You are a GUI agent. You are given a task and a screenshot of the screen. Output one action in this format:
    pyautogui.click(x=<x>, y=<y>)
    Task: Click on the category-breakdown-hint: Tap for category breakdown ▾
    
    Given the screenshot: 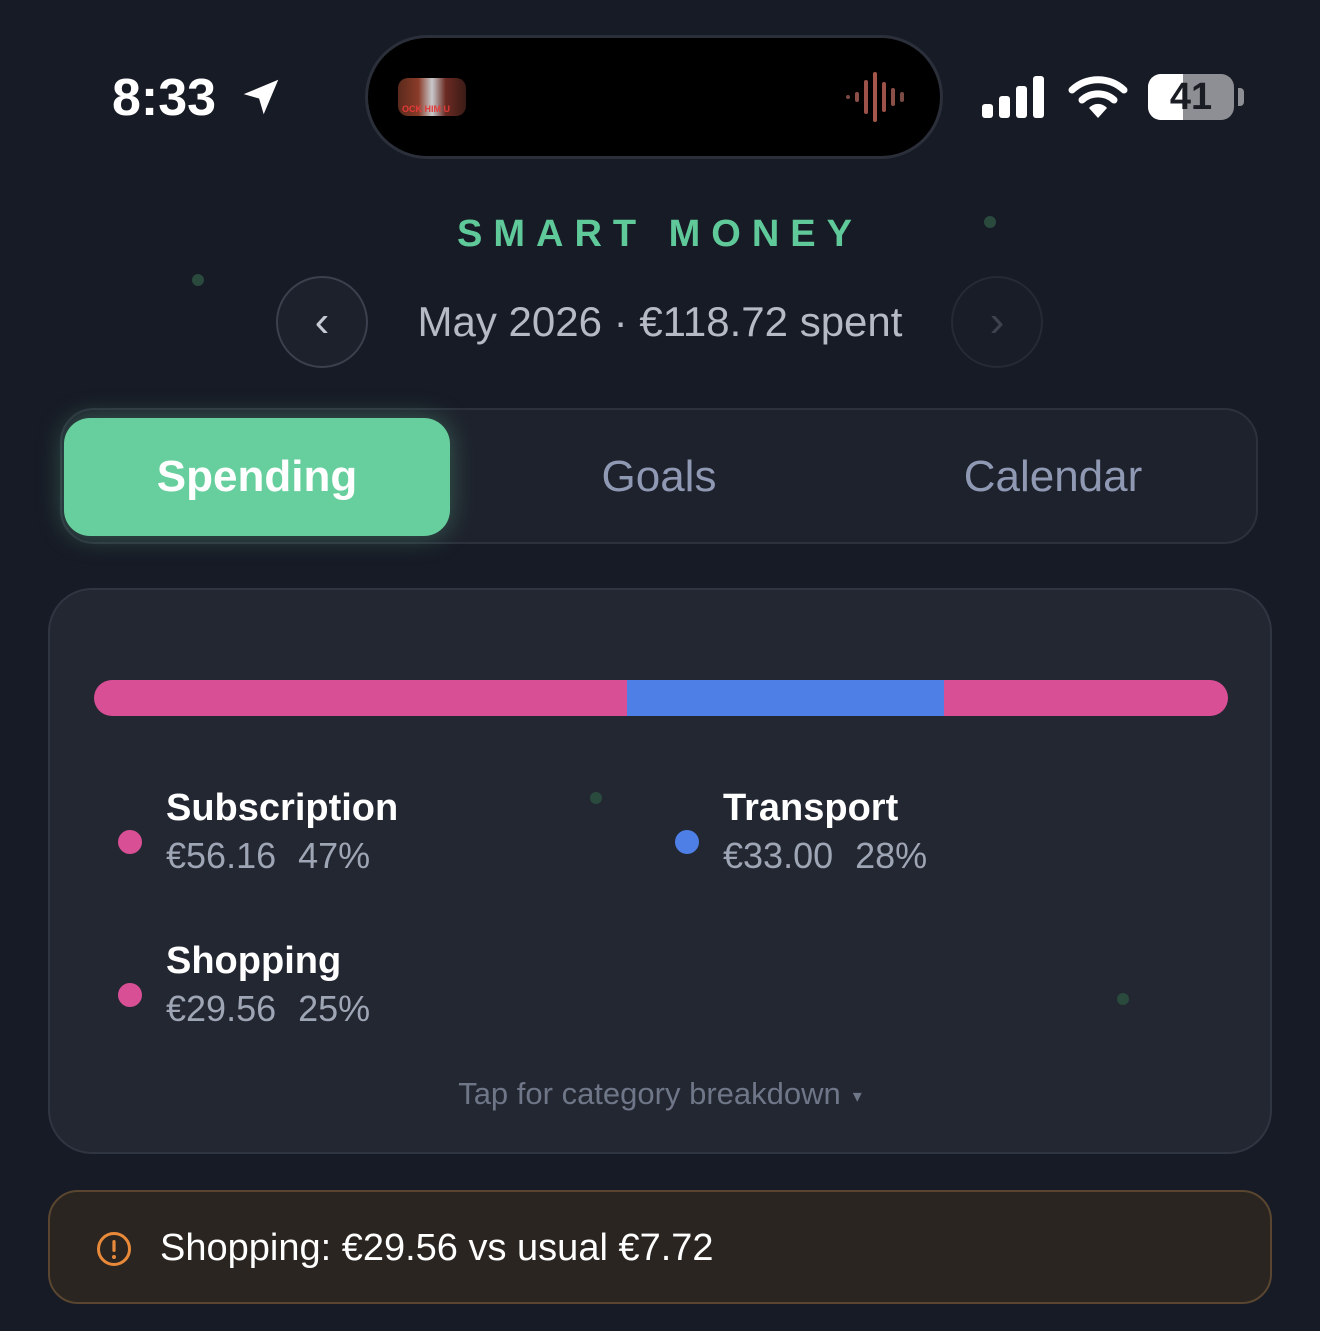 What is the action you would take?
    pyautogui.click(x=660, y=1095)
    